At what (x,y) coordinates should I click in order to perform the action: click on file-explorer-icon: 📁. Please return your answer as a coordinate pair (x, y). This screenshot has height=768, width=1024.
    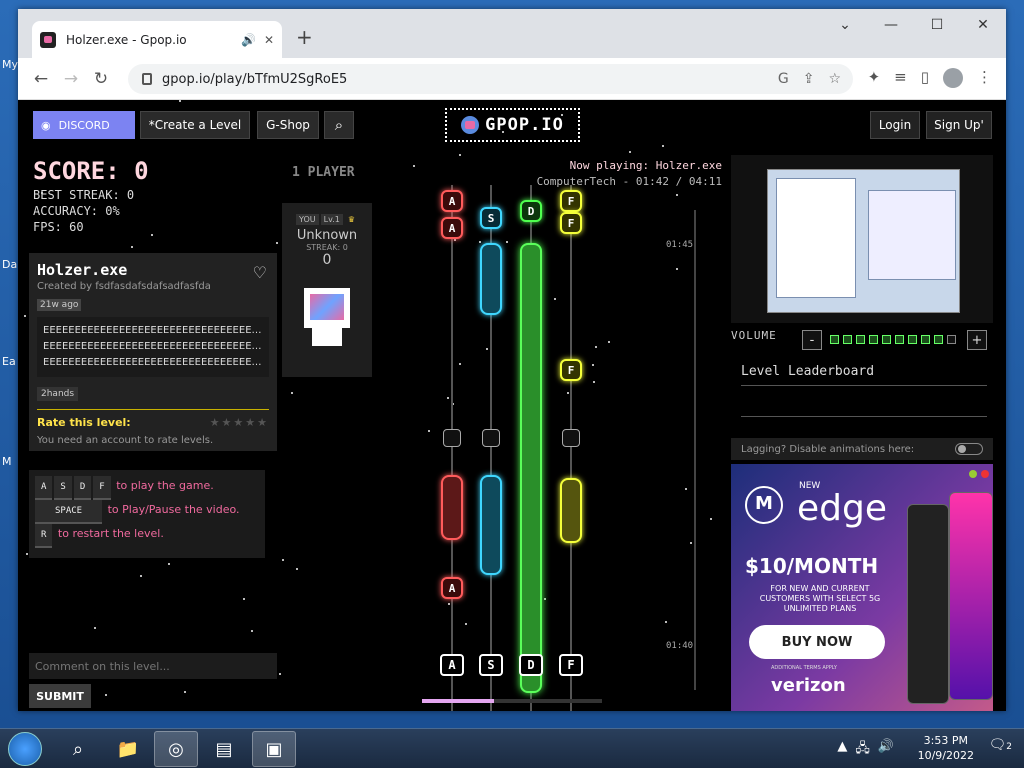
    Looking at the image, I should click on (128, 749).